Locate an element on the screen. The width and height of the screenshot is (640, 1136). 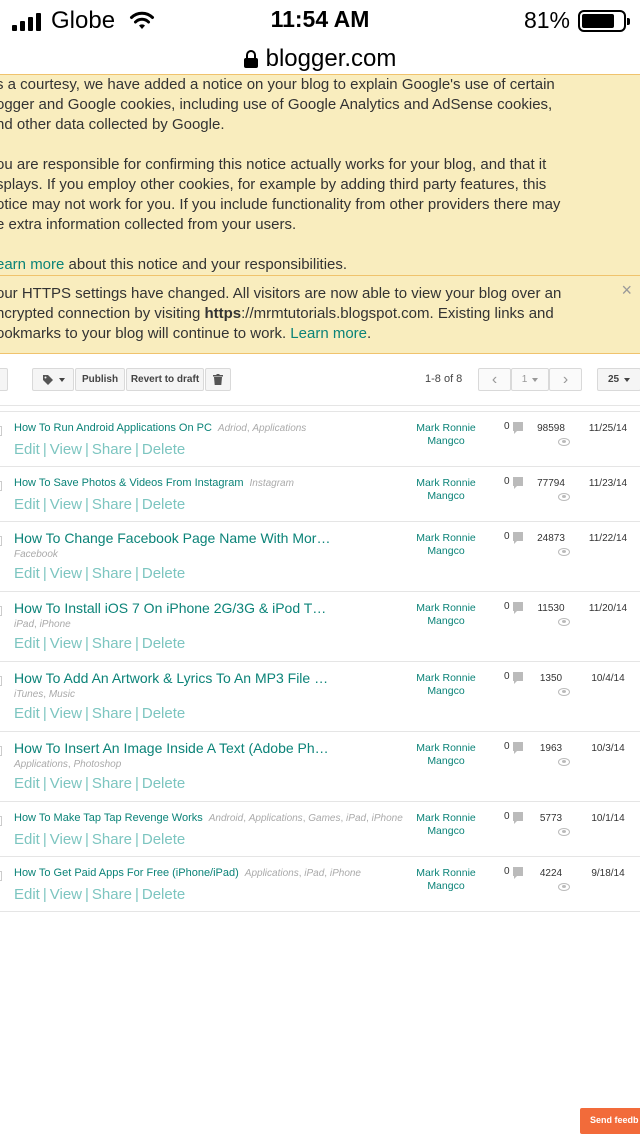
post-date: 11/20/14 is located at coordinates (608, 608).